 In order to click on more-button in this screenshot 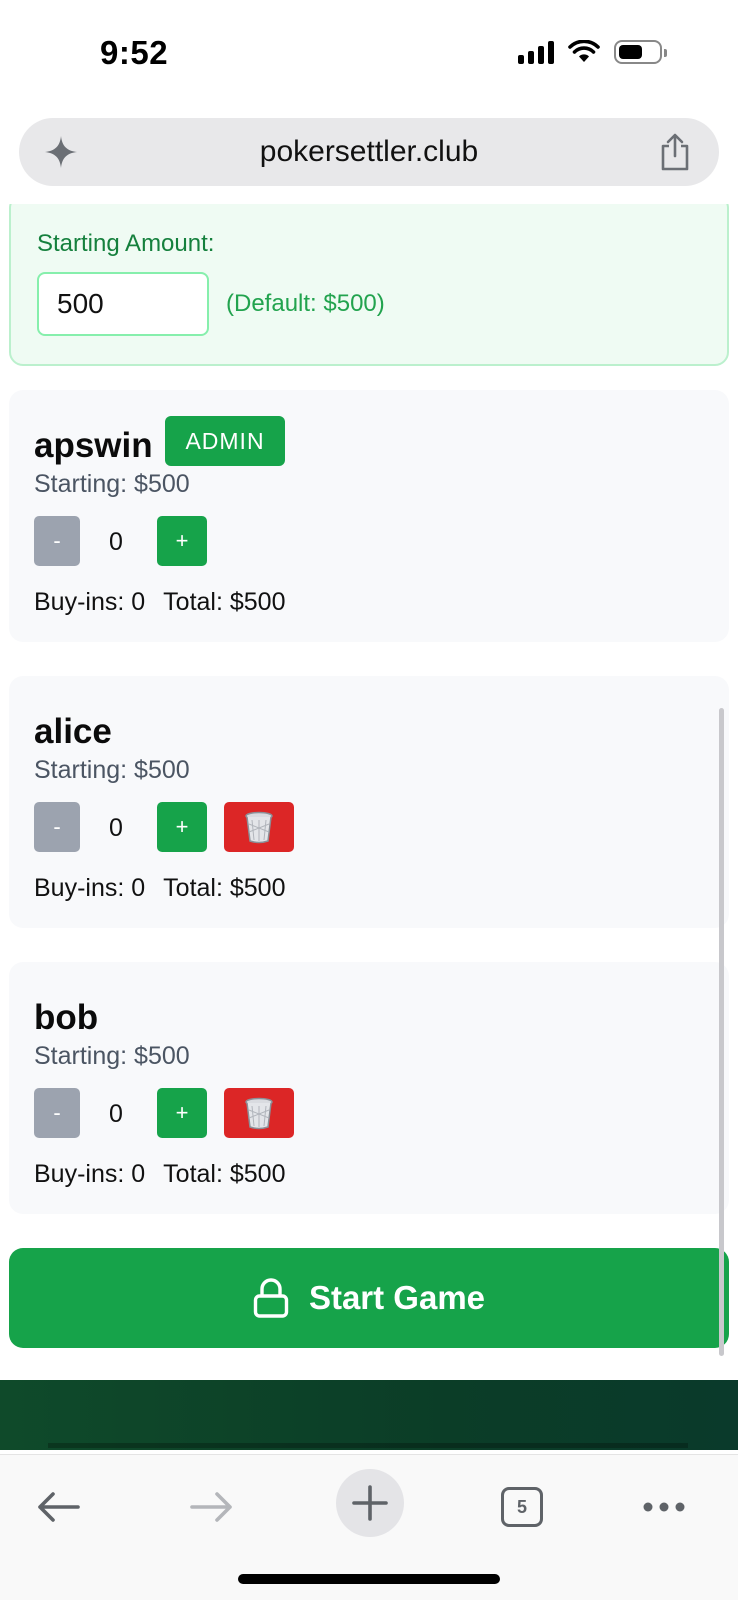, I will do `click(664, 1507)`.